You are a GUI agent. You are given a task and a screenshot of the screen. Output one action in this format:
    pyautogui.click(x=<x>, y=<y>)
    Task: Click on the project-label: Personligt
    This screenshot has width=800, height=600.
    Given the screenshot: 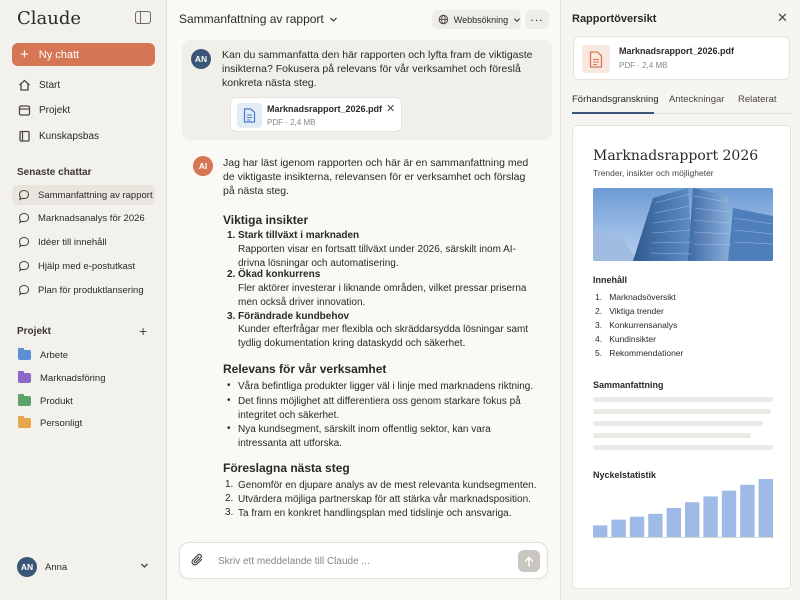 What is the action you would take?
    pyautogui.click(x=61, y=423)
    